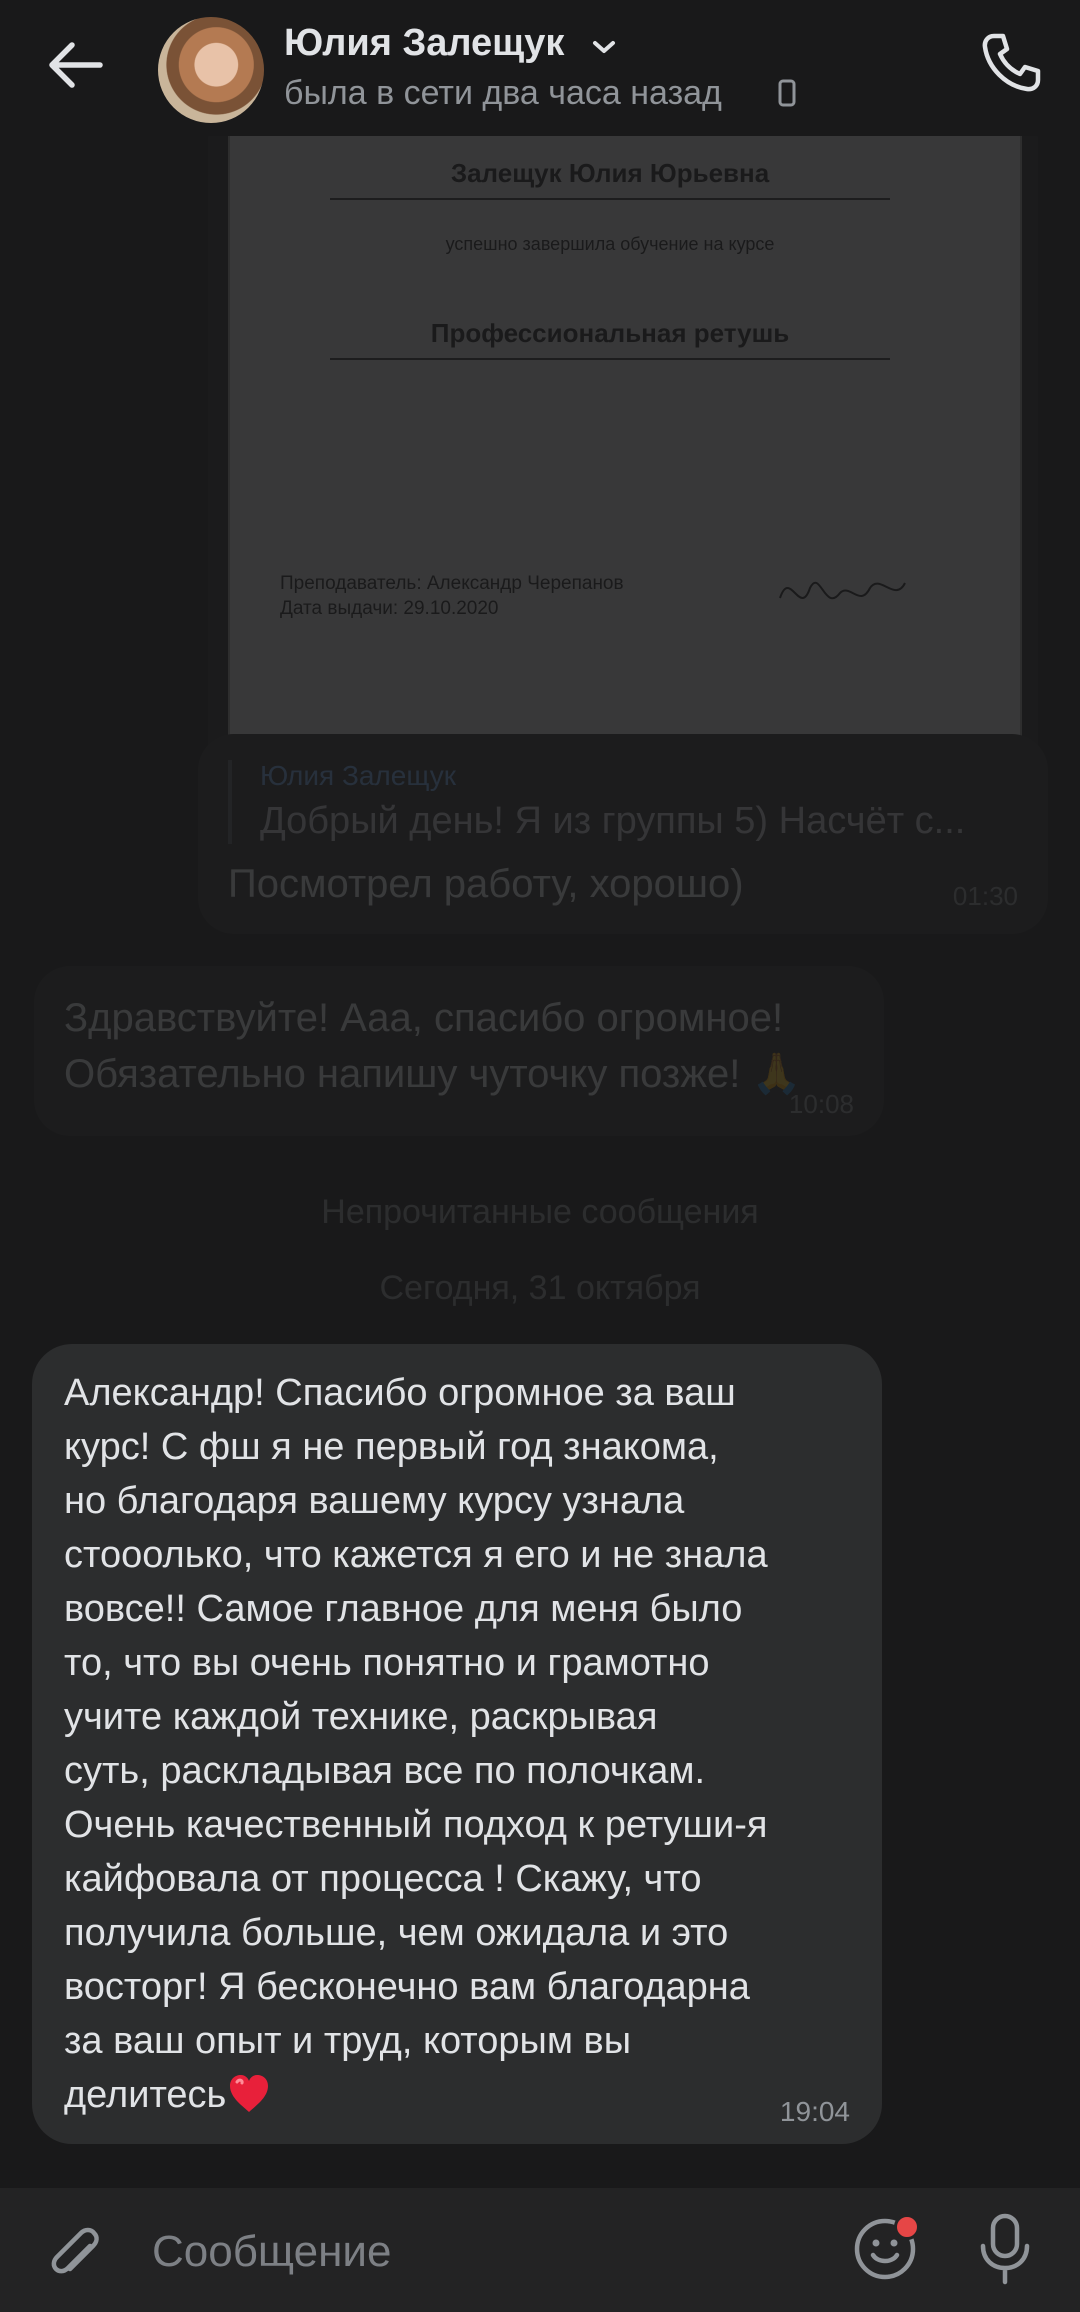 Image resolution: width=1080 pixels, height=2312 pixels. What do you see at coordinates (821, 1104) in the screenshot?
I see `message-time: 10:08` at bounding box center [821, 1104].